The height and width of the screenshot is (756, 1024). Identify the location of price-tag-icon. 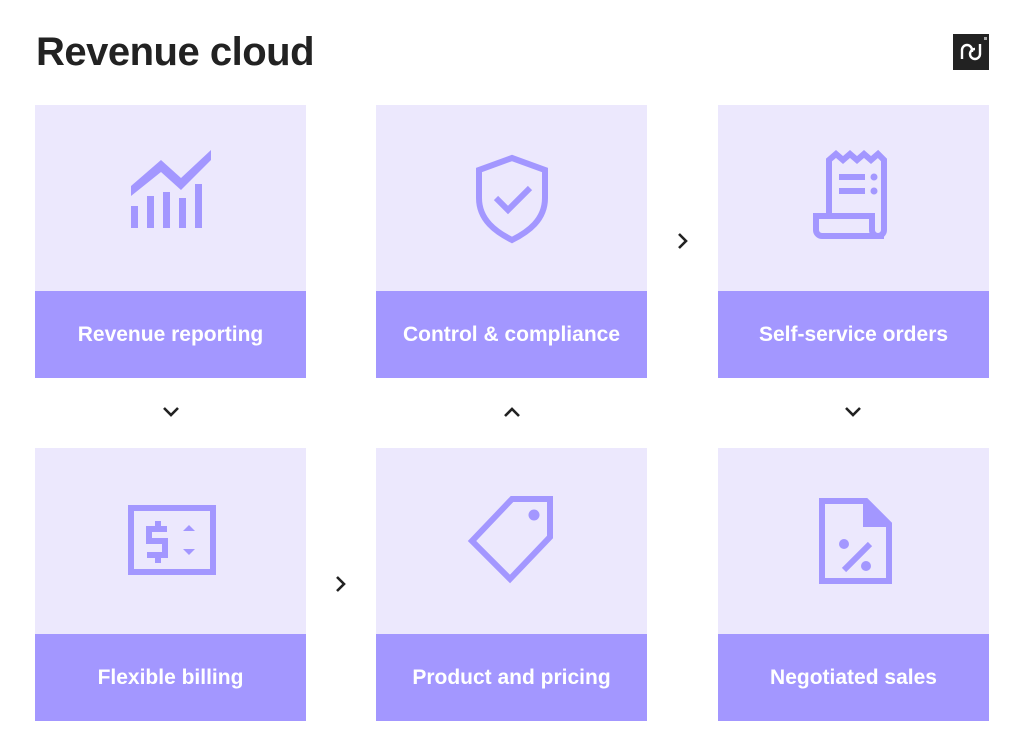
(512, 541).